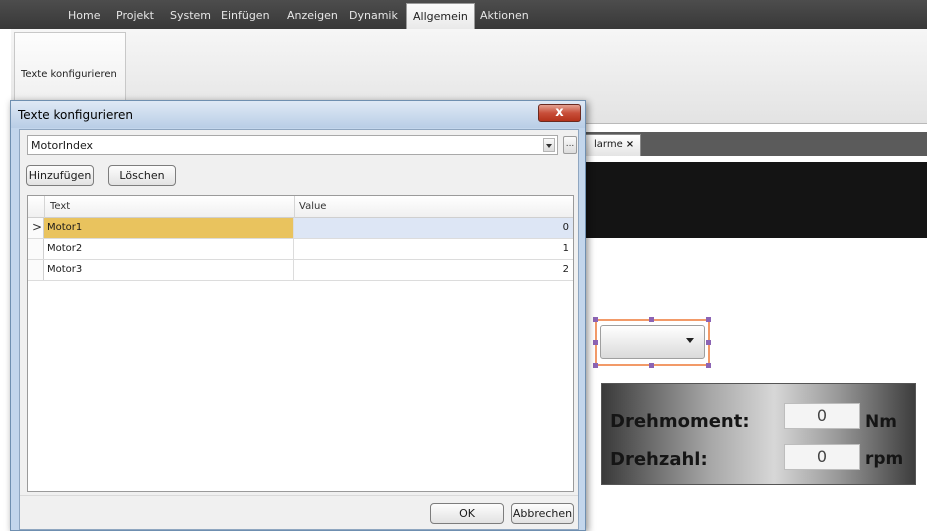 This screenshot has width=927, height=531. I want to click on column-header-value: Value, so click(312, 206).